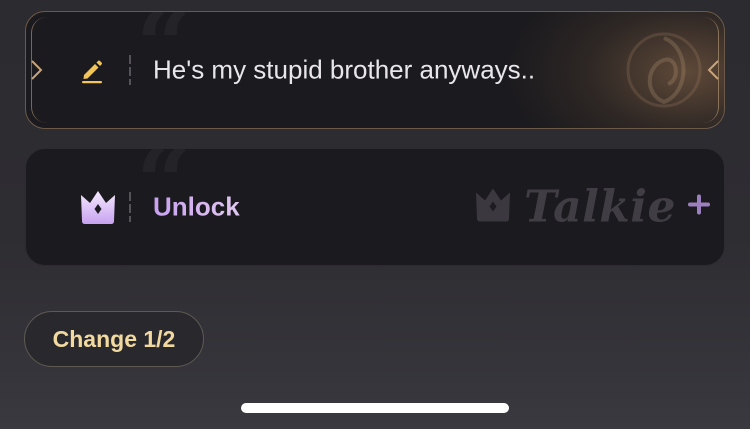 The height and width of the screenshot is (429, 750). What do you see at coordinates (699, 207) in the screenshot?
I see `plus-icon` at bounding box center [699, 207].